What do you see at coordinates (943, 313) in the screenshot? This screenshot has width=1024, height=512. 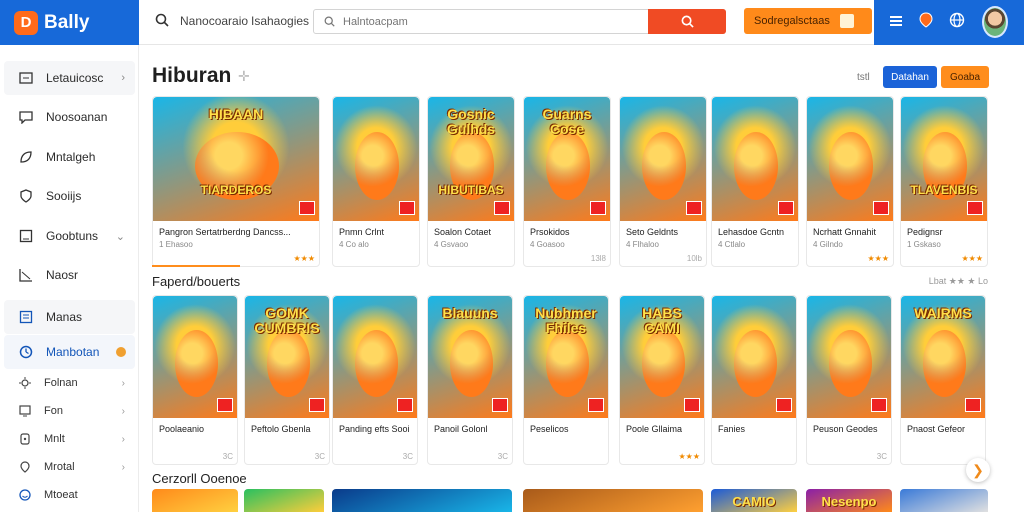 I see `game-art-title: WAIRMS` at bounding box center [943, 313].